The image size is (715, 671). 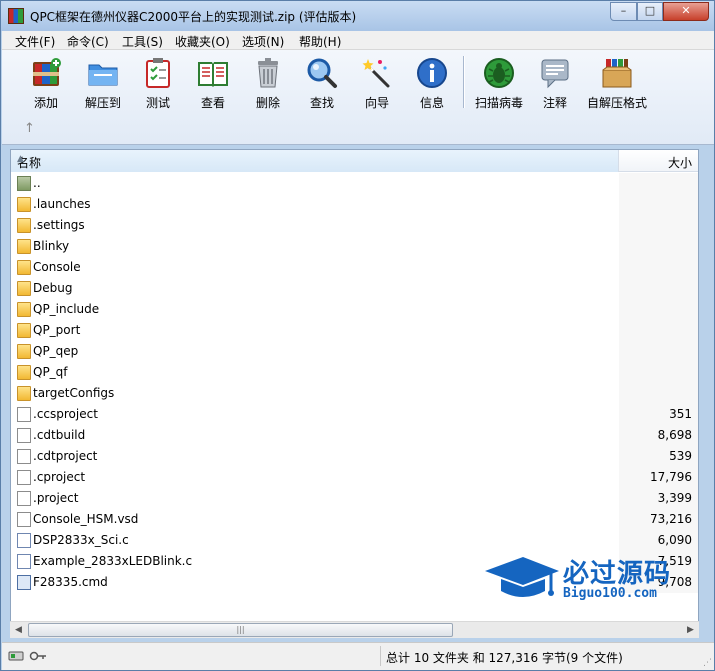 What do you see at coordinates (263, 41) in the screenshot?
I see `menu-options: 选项(N)` at bounding box center [263, 41].